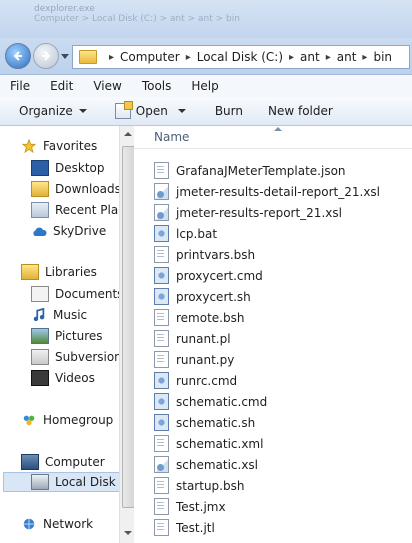 This screenshot has width=412, height=543. Describe the element at coordinates (219, 275) in the screenshot. I see `file-name: proxycert.cmd` at that location.